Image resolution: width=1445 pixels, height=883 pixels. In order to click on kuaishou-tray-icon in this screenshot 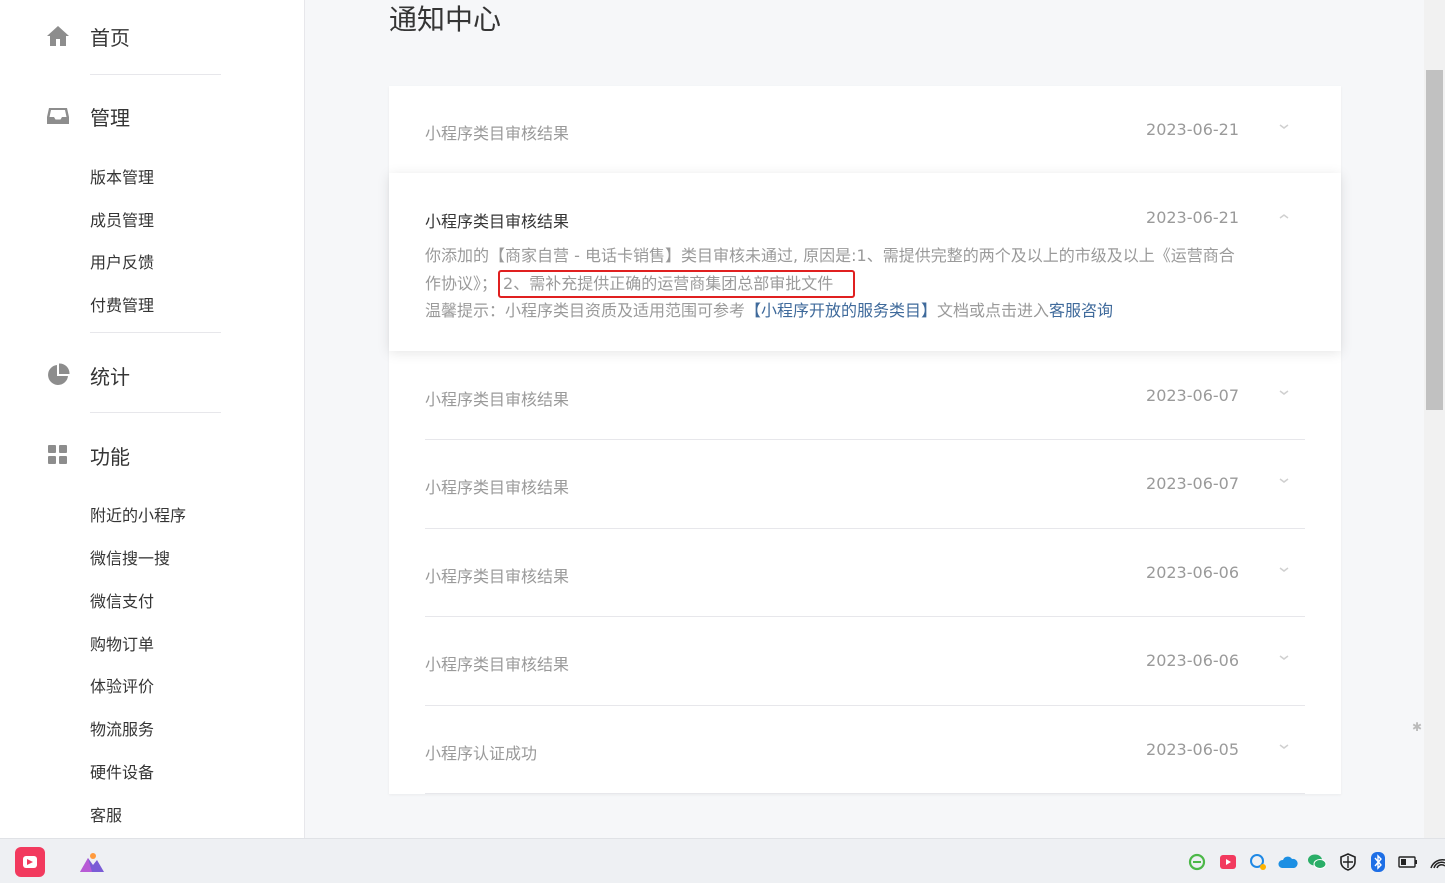, I will do `click(1228, 862)`.